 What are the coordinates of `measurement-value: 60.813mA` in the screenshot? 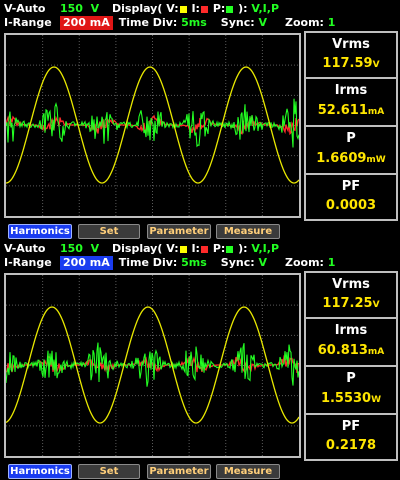 It's located at (351, 350).